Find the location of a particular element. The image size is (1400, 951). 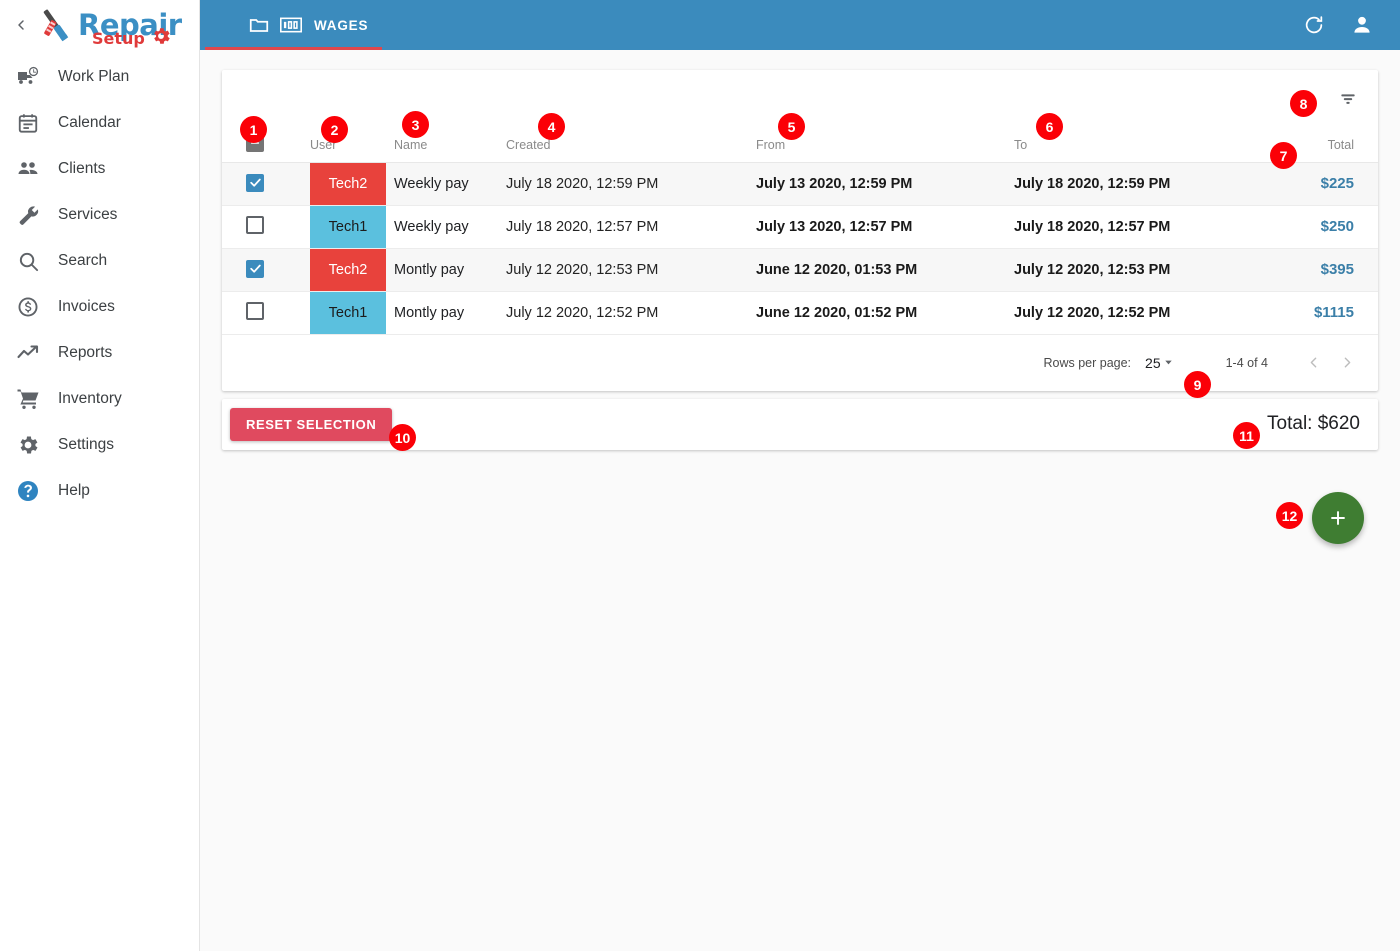

row-name-cell: Weekly pay is located at coordinates (450, 227).